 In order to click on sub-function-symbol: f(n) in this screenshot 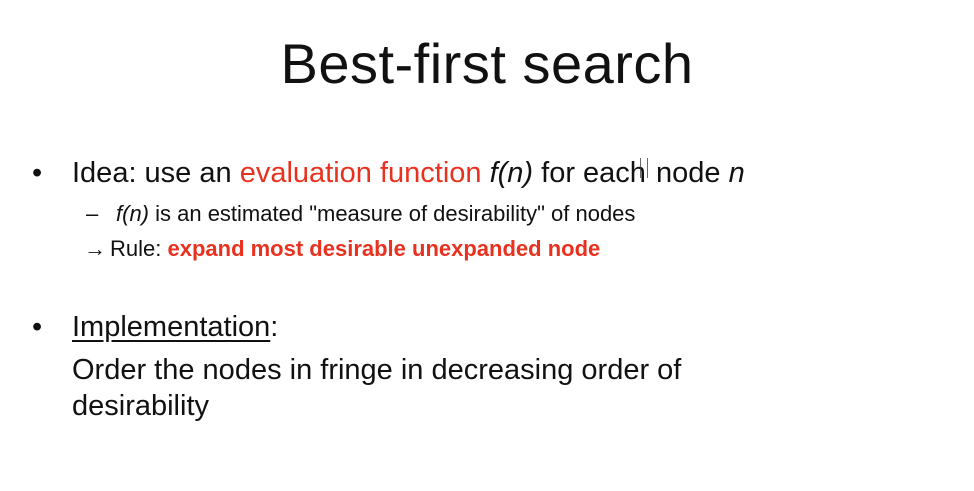, I will do `click(132, 213)`.